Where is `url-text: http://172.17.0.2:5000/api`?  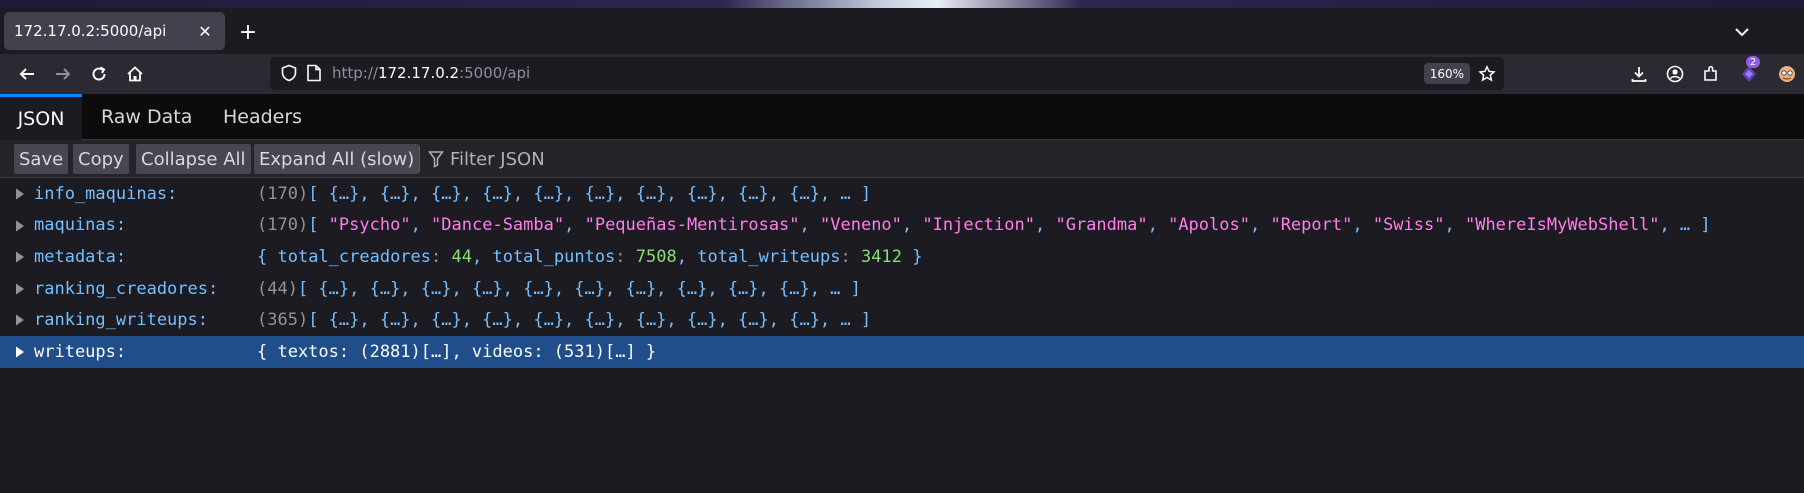
url-text: http://172.17.0.2:5000/api is located at coordinates (431, 73).